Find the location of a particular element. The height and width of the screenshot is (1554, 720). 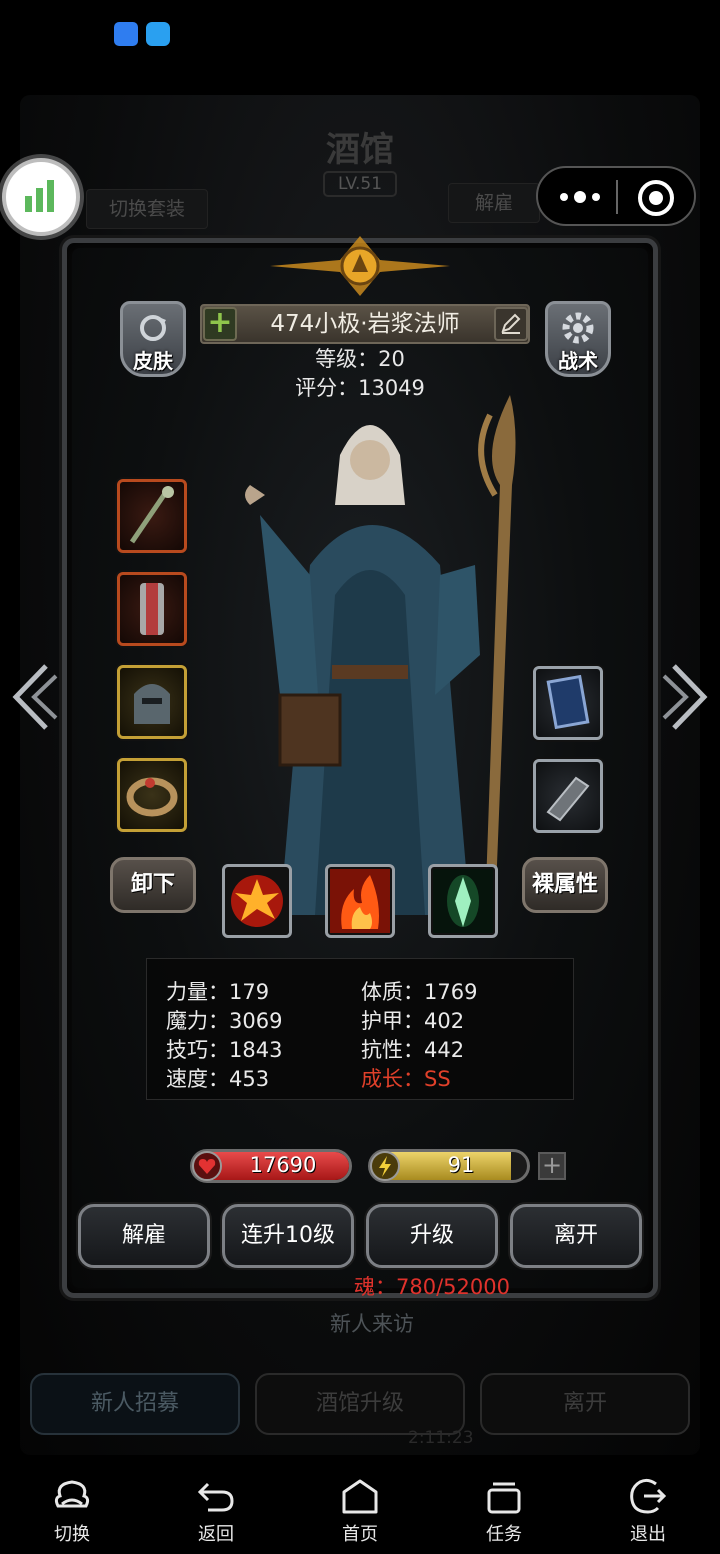

edit-name-button is located at coordinates (511, 324).